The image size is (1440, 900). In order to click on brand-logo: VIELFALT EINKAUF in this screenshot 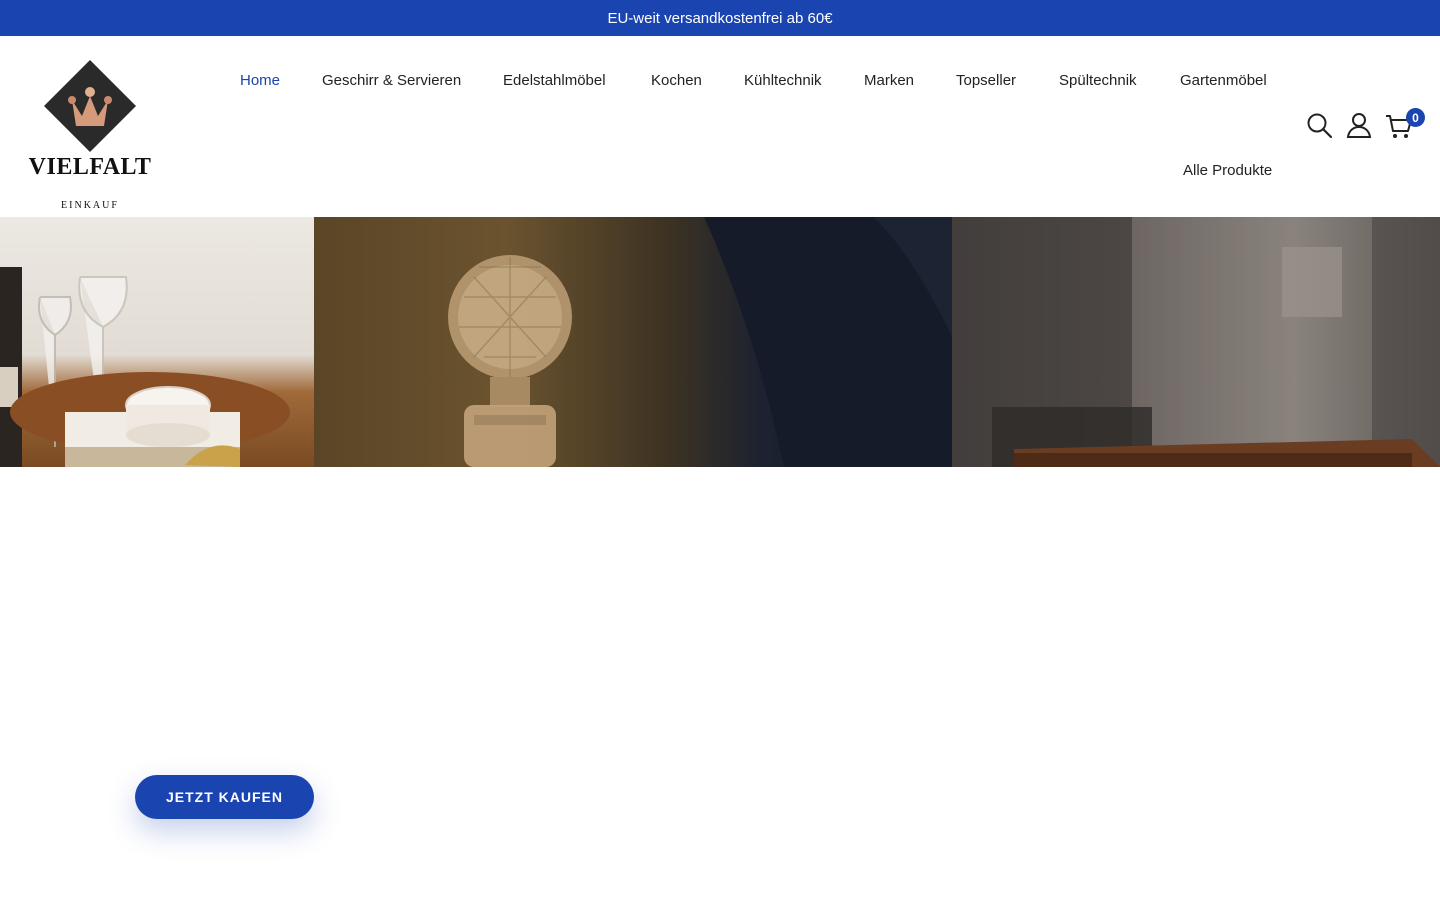, I will do `click(91, 134)`.